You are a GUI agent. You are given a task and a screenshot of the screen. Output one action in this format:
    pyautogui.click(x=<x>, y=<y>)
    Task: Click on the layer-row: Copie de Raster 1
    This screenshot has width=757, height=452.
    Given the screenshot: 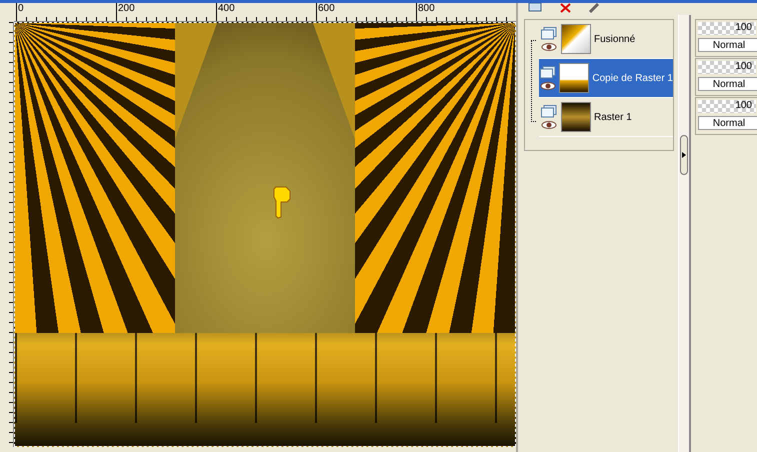 What is the action you would take?
    pyautogui.click(x=606, y=78)
    